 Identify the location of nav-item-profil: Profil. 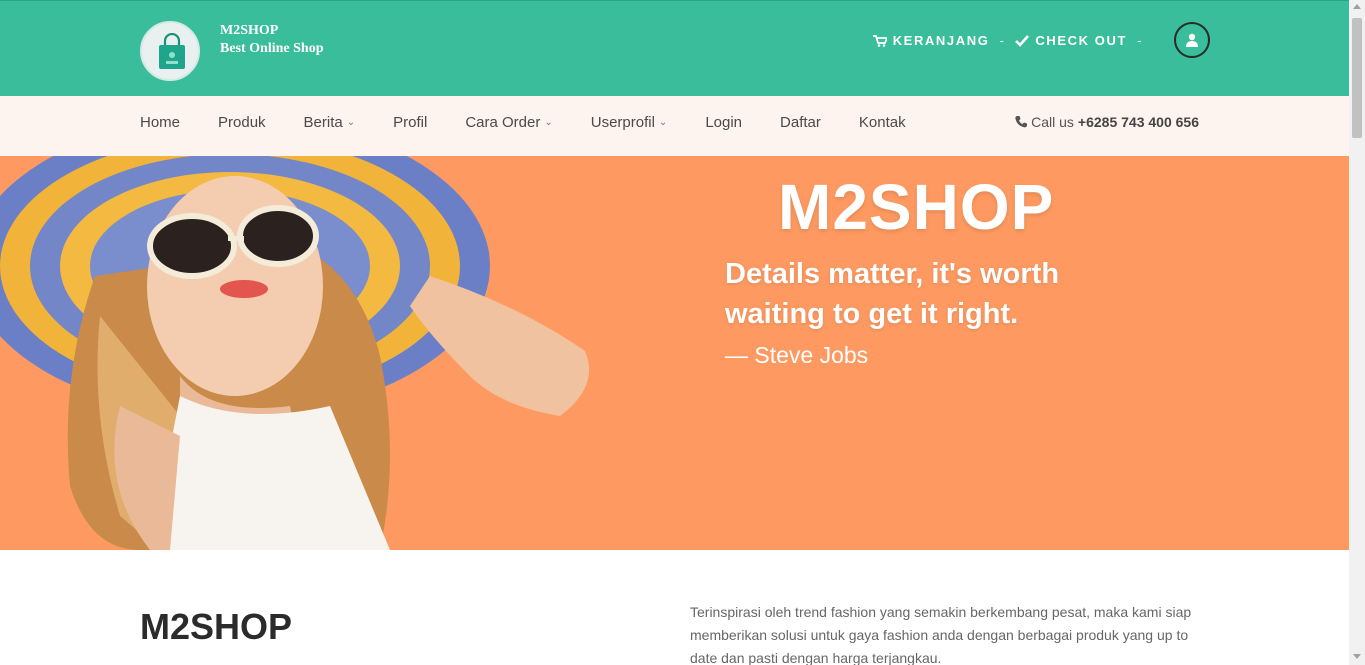
(410, 122).